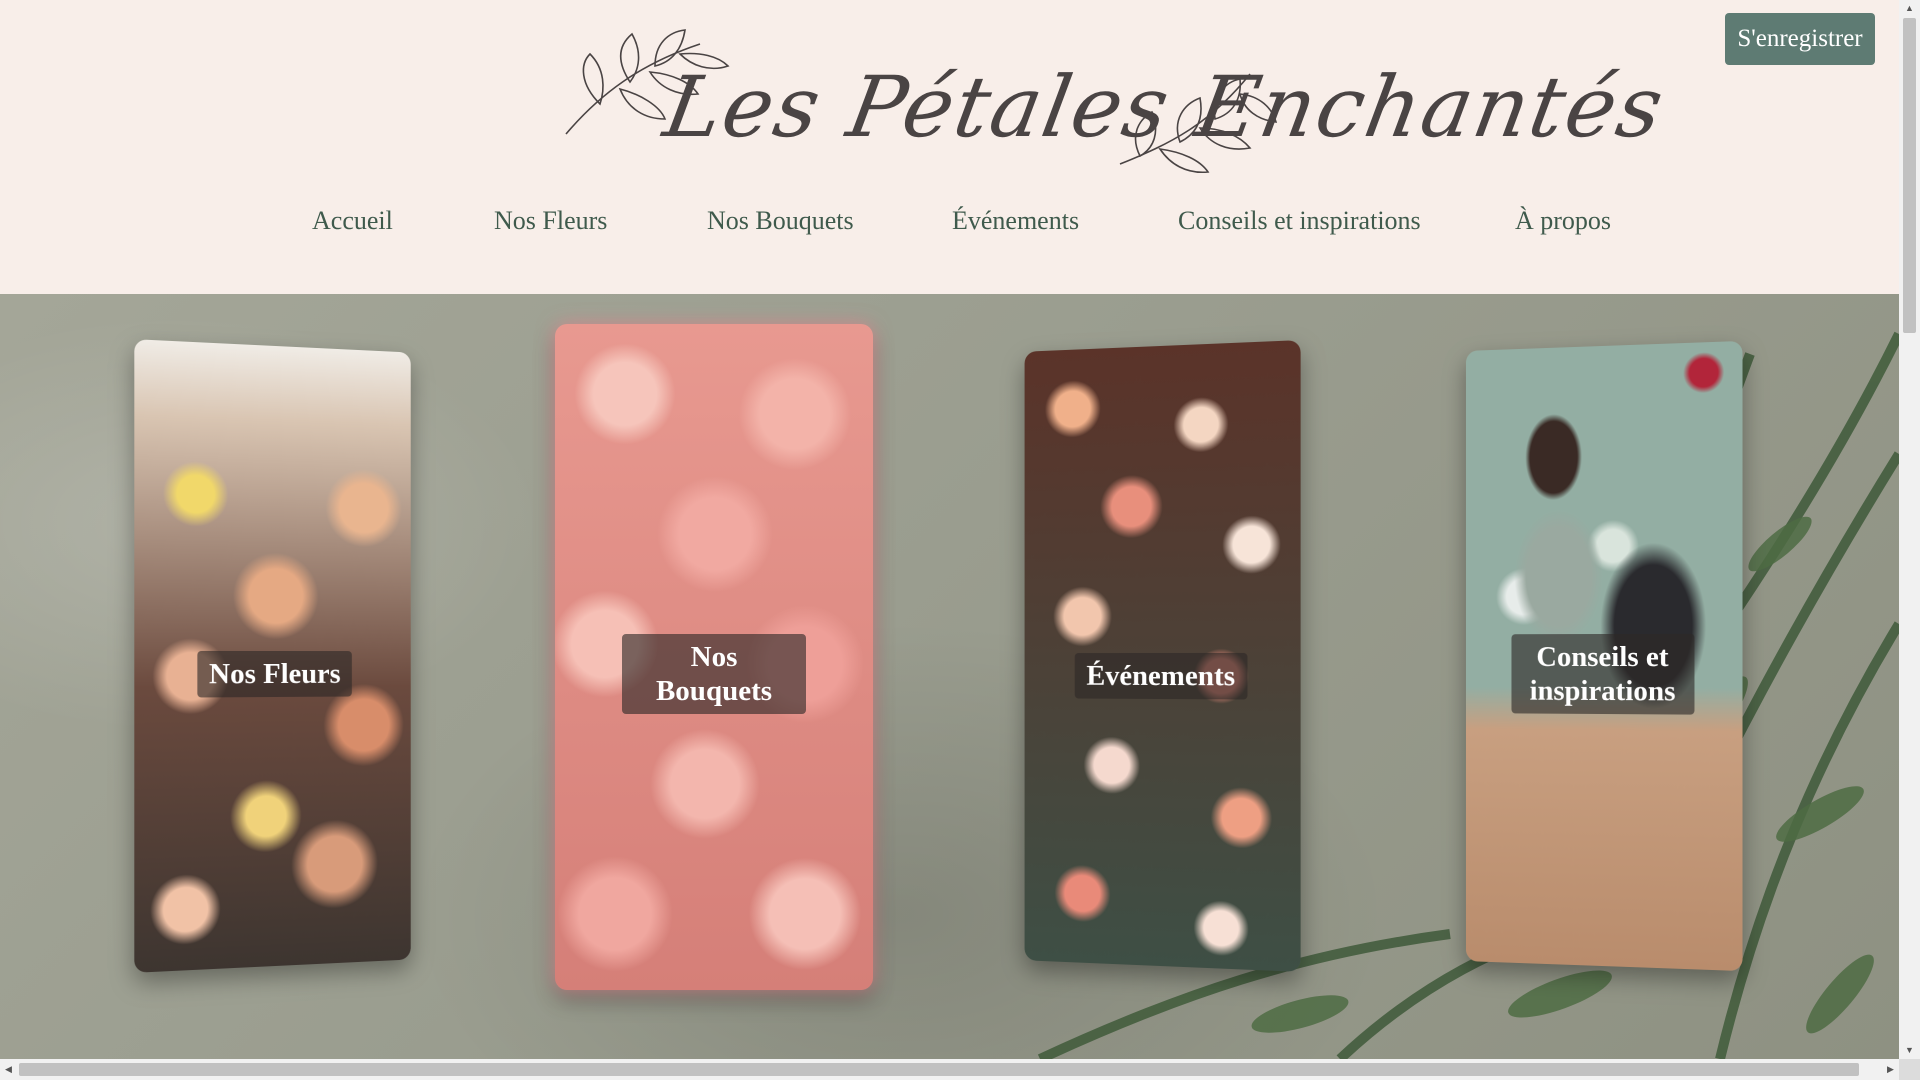  Describe the element at coordinates (352, 221) in the screenshot. I see `nav-item-accueil: Accueil` at that location.